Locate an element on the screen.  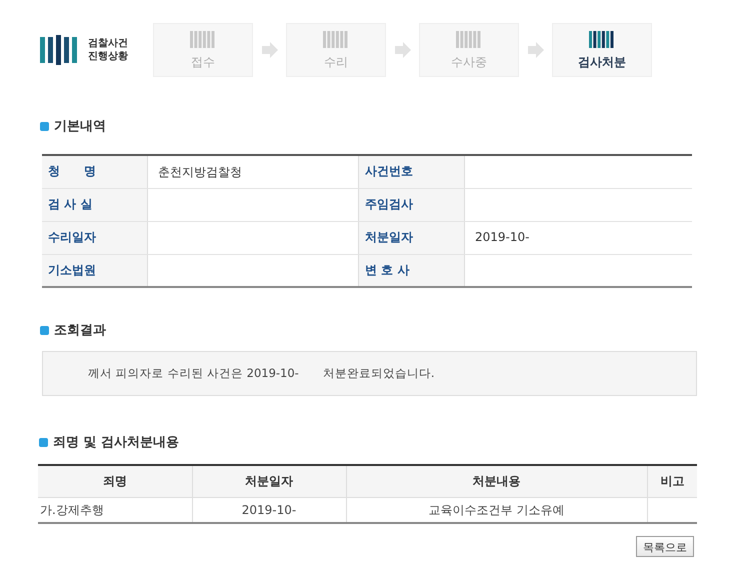
result-message: 께서 피의자로 수리된 사건은 2019-10- 처분완료되었습니다. is located at coordinates (261, 373).